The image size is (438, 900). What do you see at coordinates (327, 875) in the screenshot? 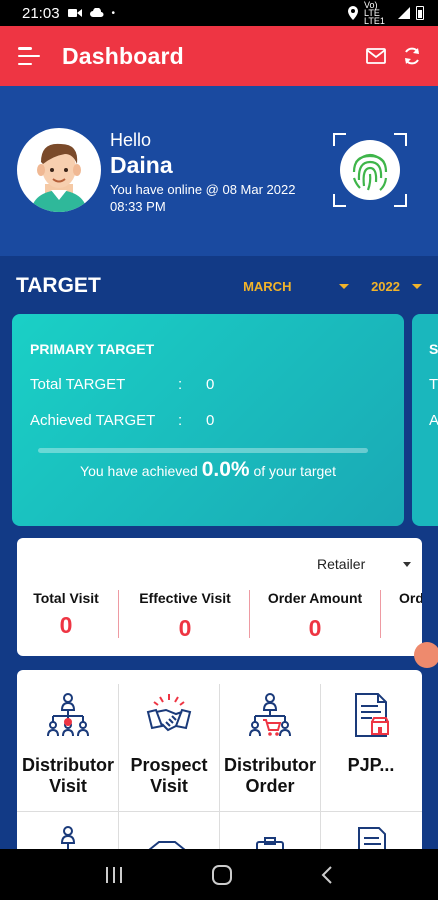
I see `back-icon` at bounding box center [327, 875].